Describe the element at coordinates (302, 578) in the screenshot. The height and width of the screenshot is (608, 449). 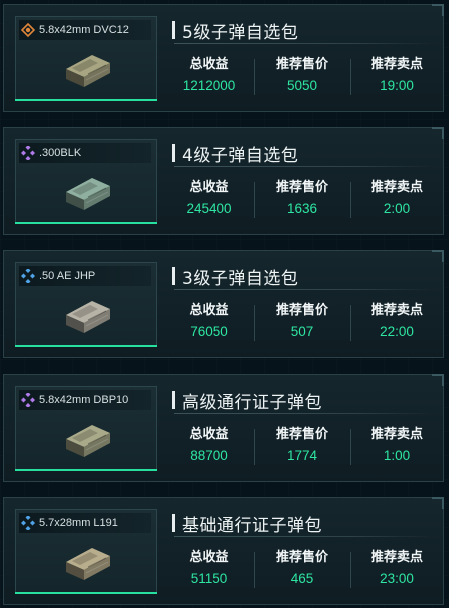
I see `stat-value: 465` at that location.